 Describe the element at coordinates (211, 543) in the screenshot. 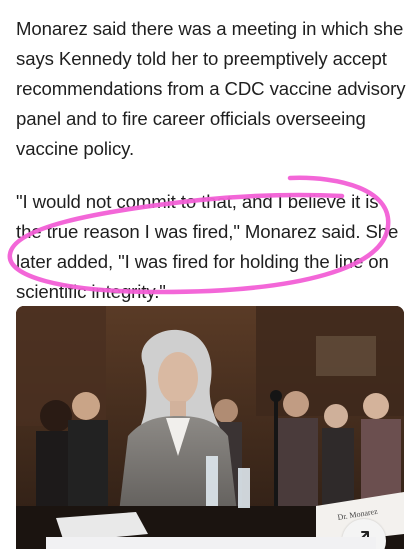

I see `caption-placeholder-strip` at that location.